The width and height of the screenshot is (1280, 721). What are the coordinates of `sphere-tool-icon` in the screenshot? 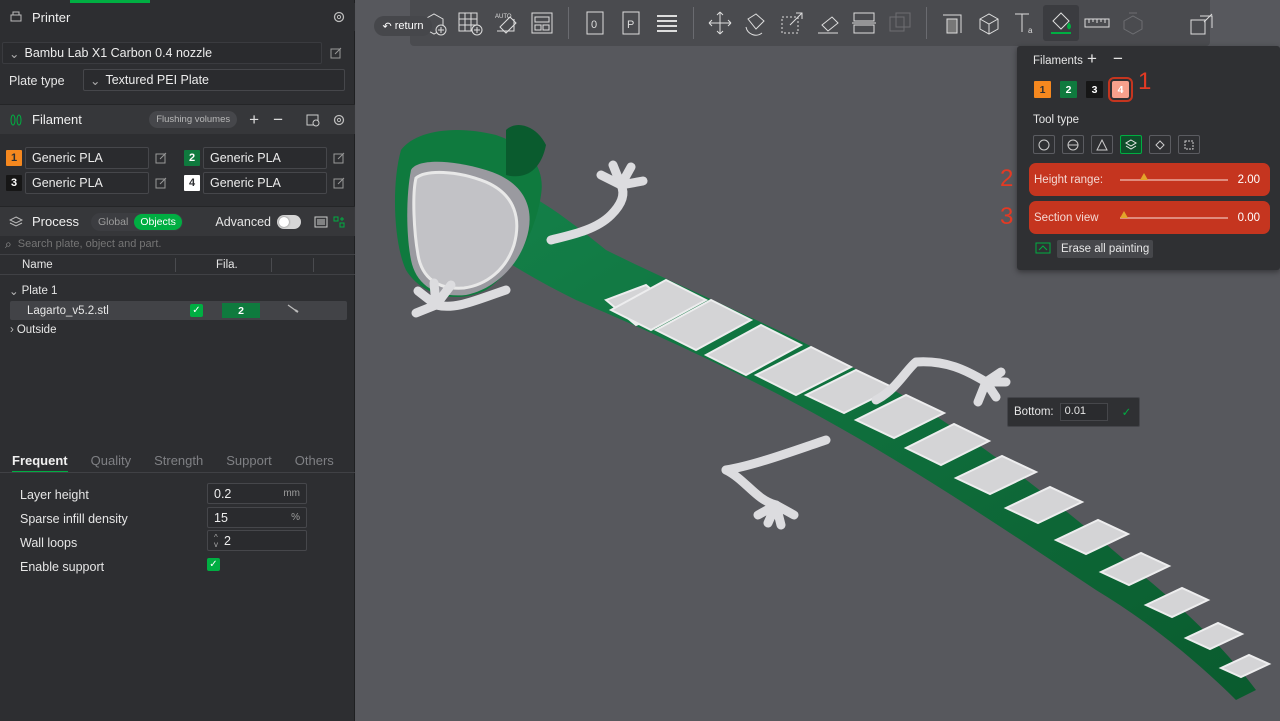 It's located at (1073, 144).